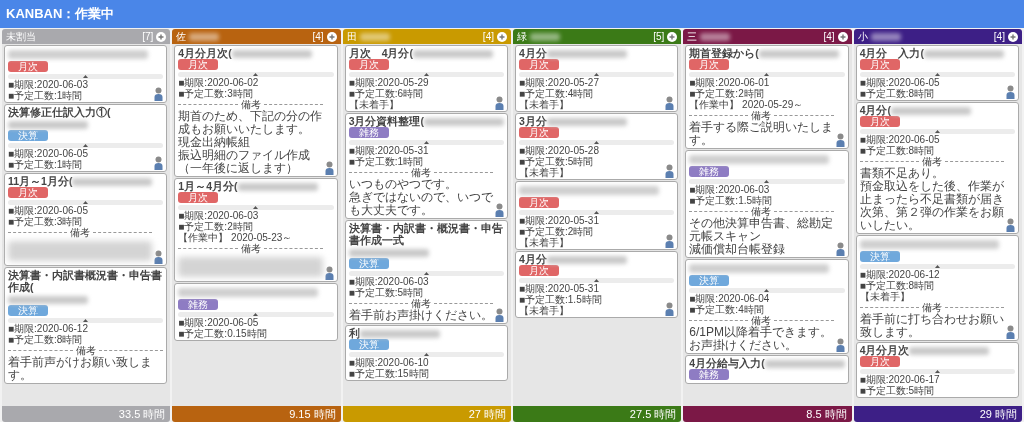  Describe the element at coordinates (312, 414) in the screenshot. I see `total-hours: 9.15 時間` at that location.